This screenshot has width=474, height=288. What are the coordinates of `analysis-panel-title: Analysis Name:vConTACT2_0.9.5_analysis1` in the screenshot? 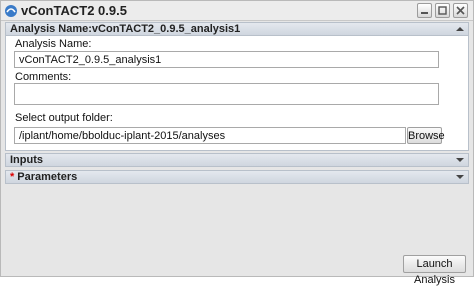 It's located at (125, 29).